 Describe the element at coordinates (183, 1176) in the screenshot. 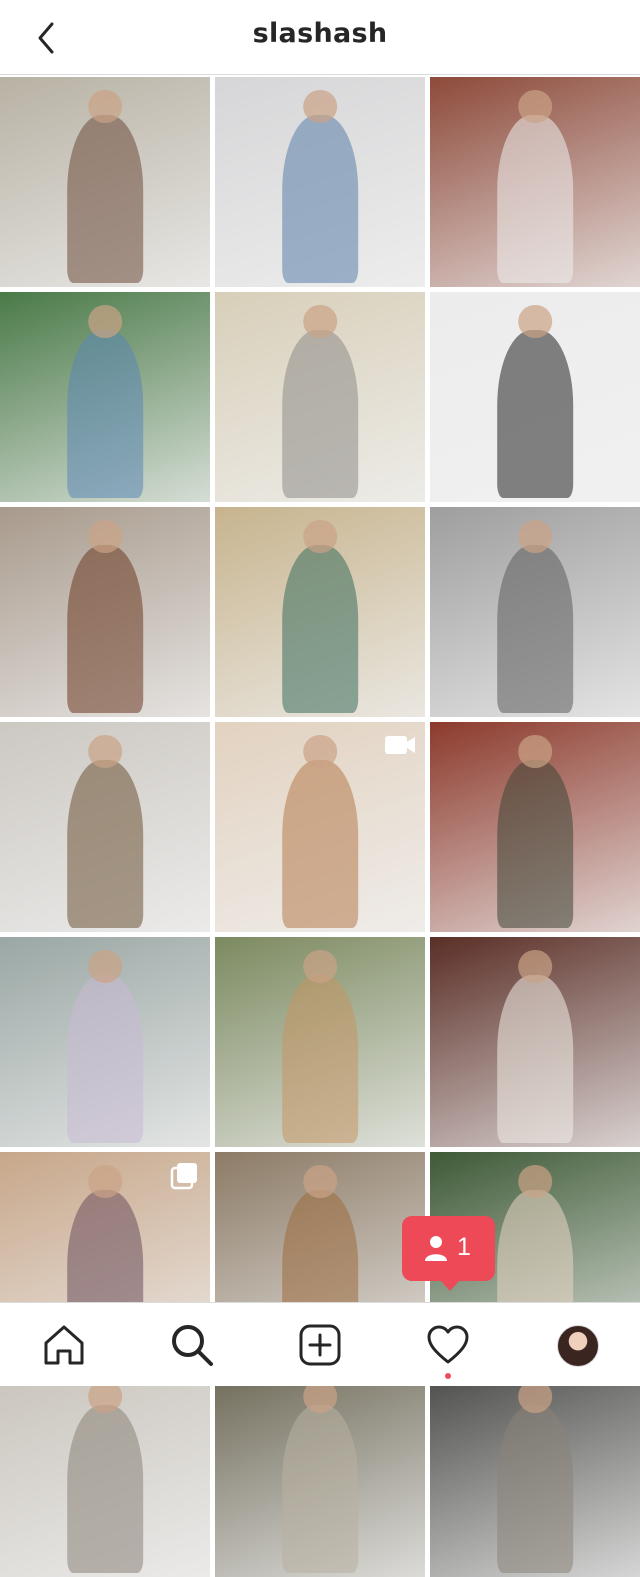

I see `carousel-icon` at that location.